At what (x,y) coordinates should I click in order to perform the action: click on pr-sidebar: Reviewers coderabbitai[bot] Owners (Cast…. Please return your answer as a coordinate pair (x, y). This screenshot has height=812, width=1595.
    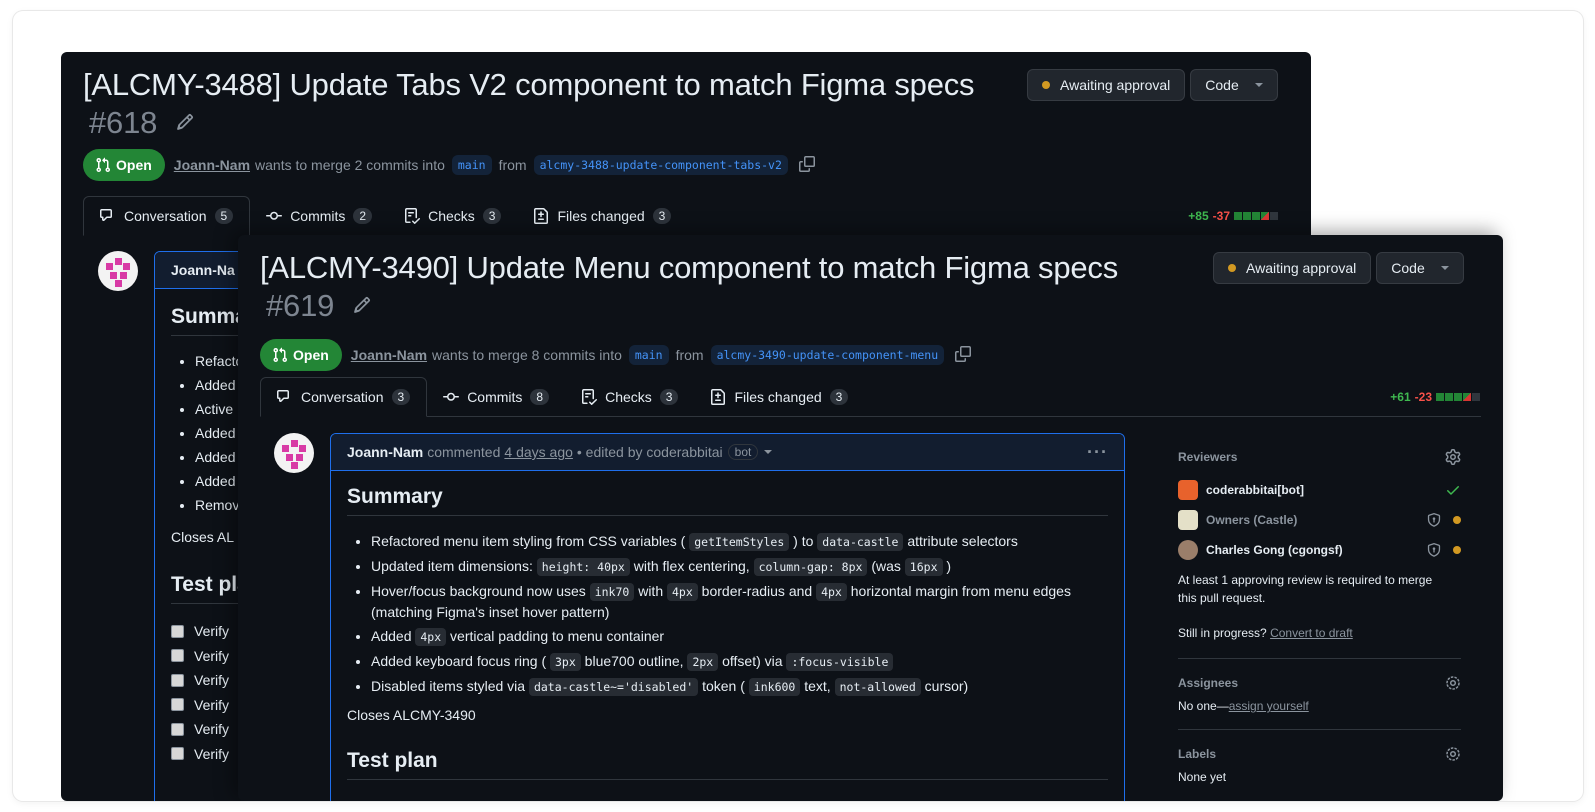
    Looking at the image, I should click on (1319, 615).